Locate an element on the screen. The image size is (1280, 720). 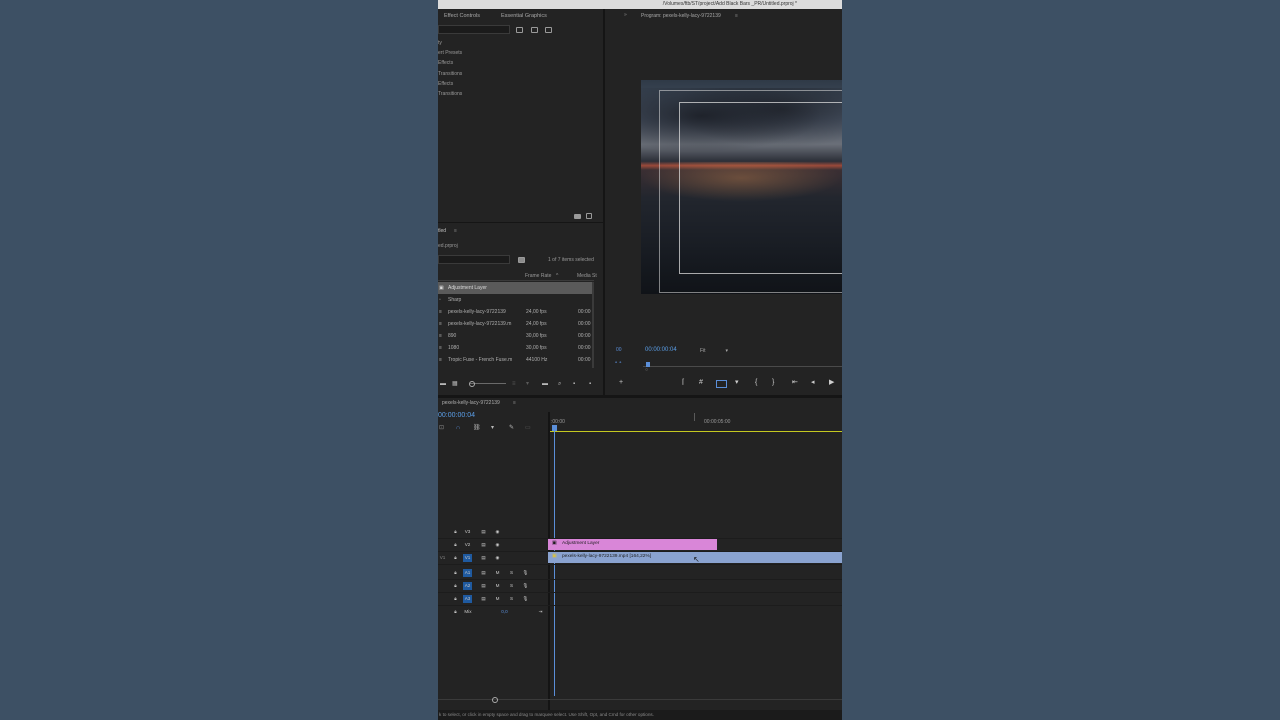
mark-in-bracket-icon: { is located at coordinates (756, 383).